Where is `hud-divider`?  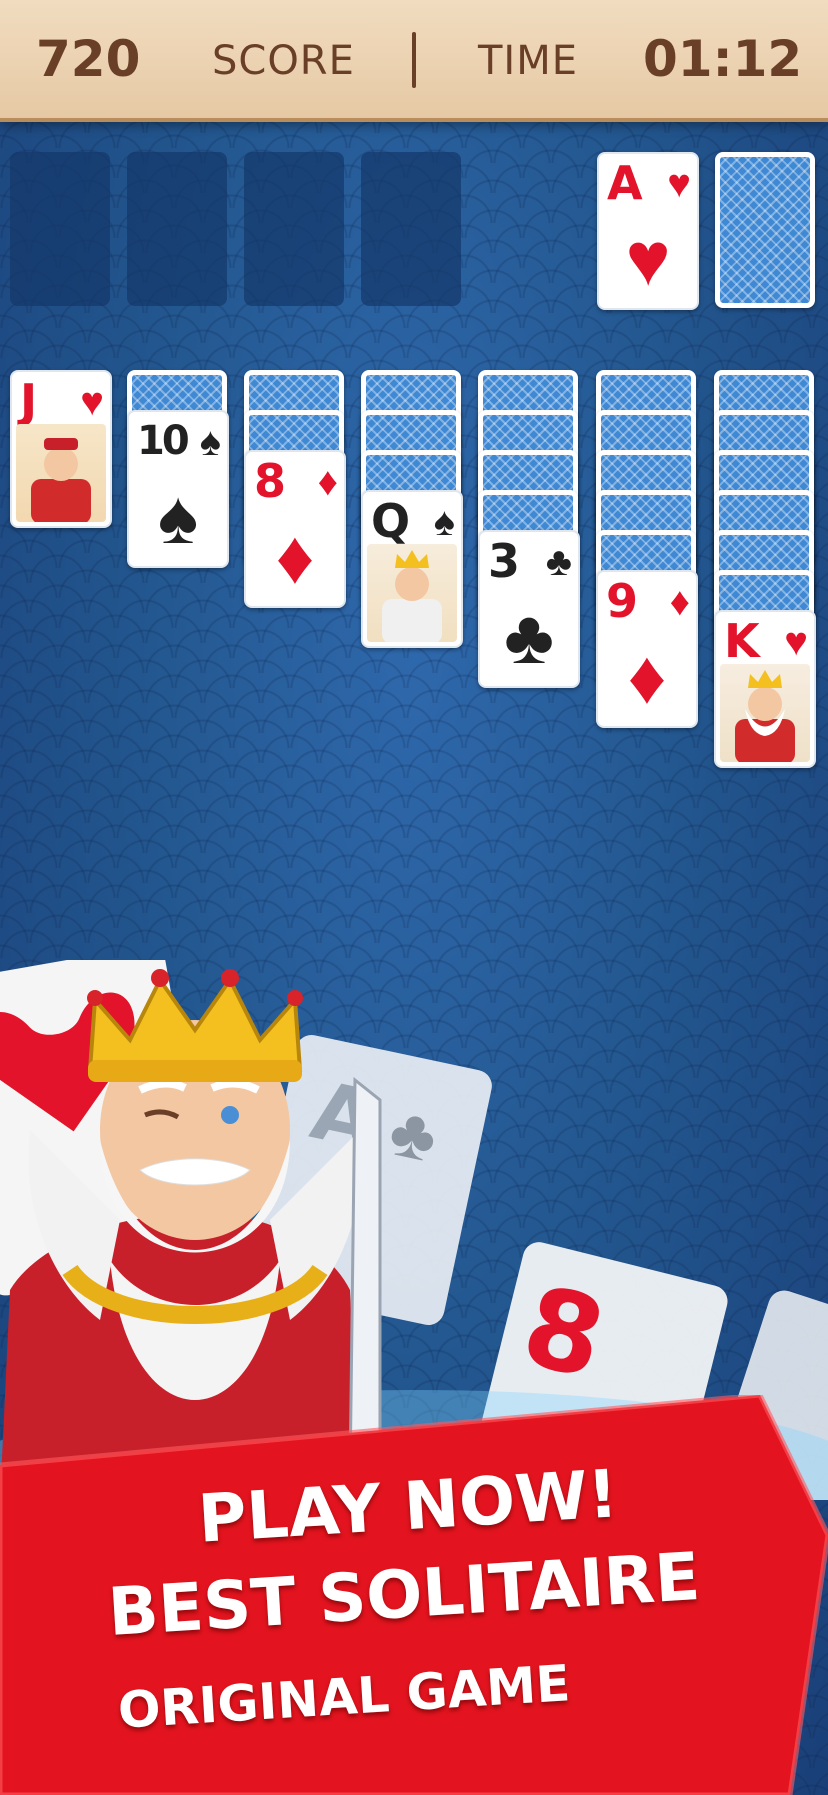
hud-divider is located at coordinates (414, 60).